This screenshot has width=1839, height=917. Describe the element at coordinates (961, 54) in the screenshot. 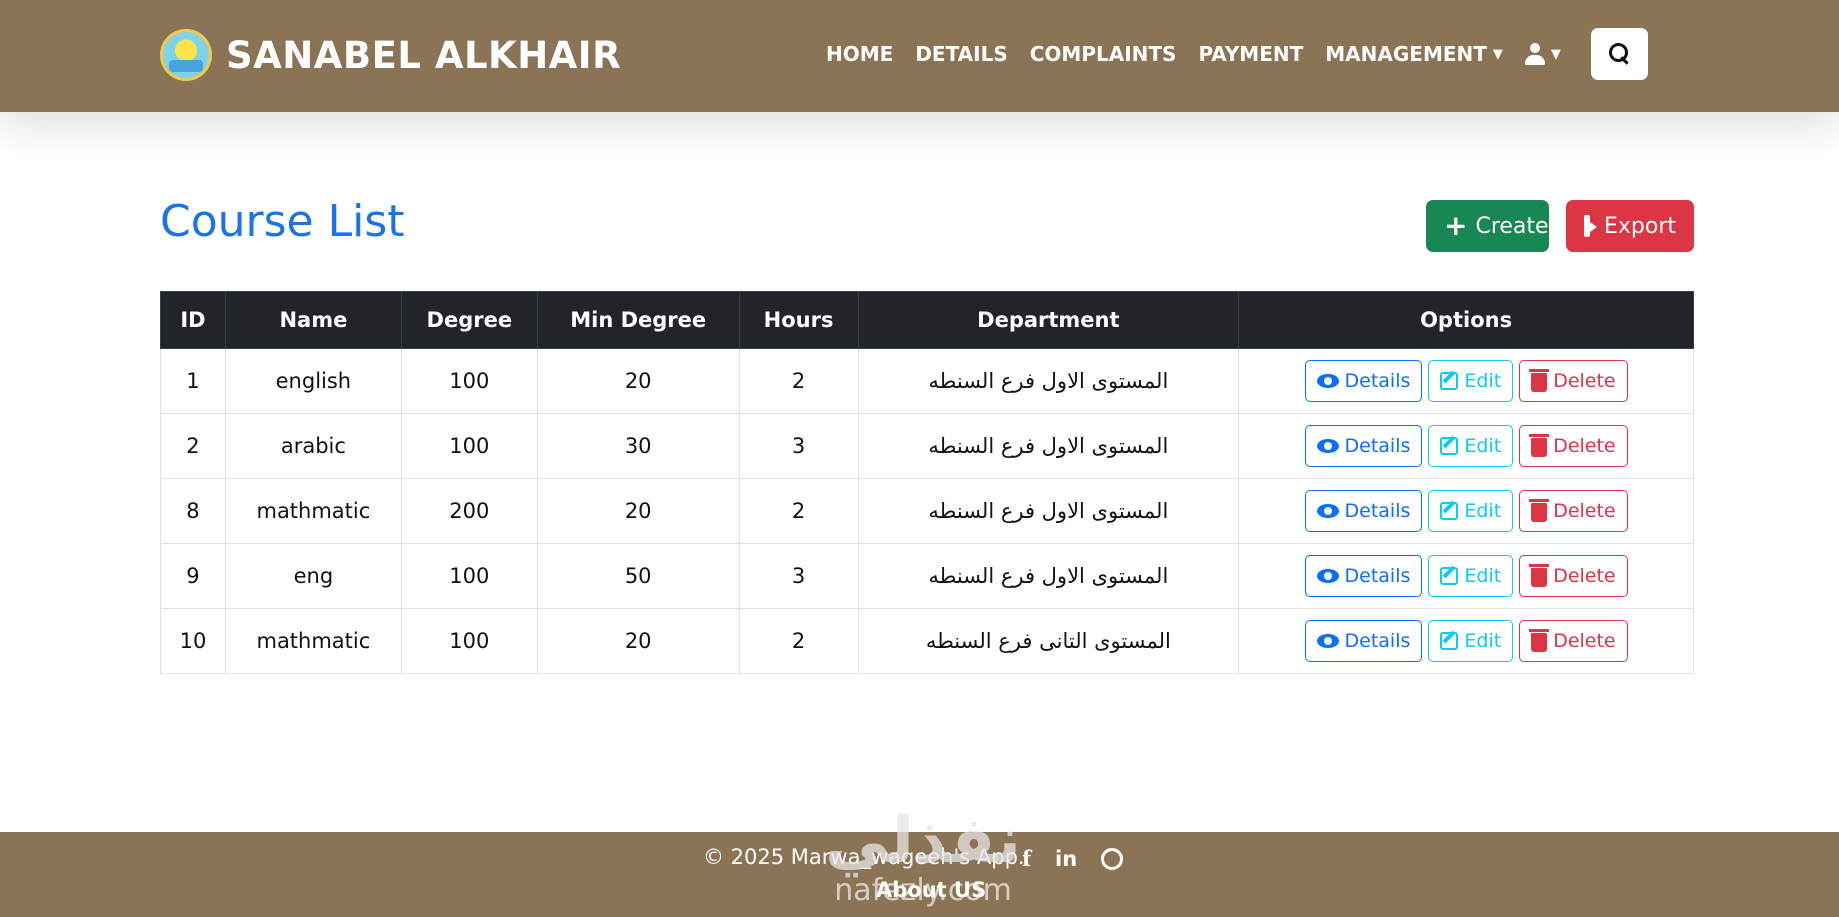

I see `nav-details: DETAILS` at that location.